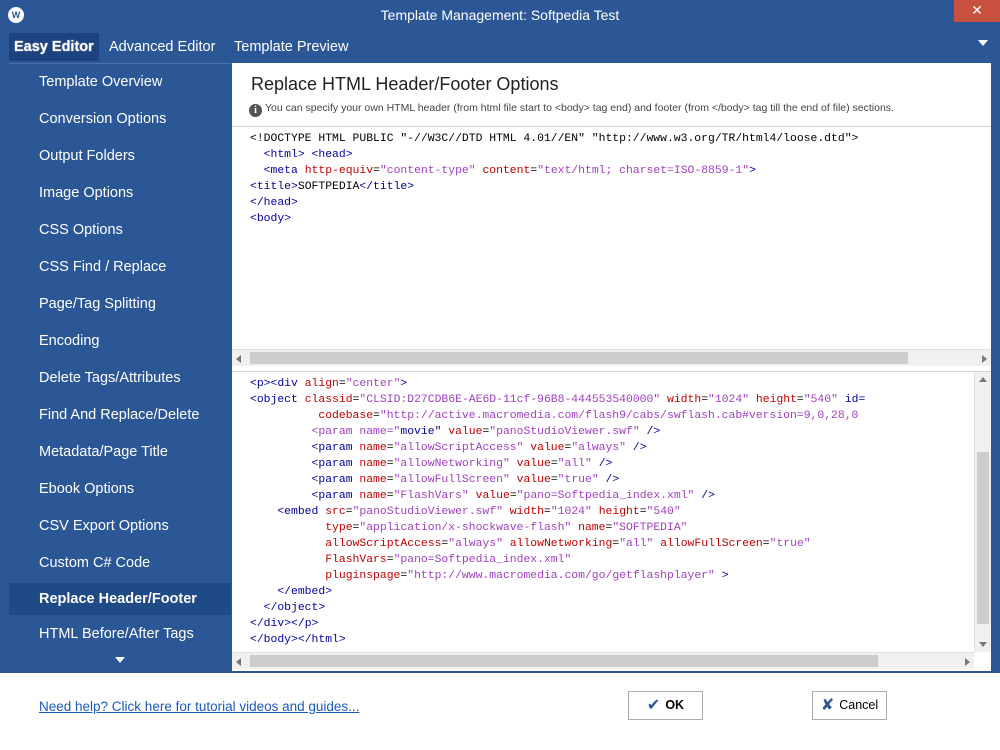  What do you see at coordinates (675, 705) in the screenshot?
I see `ok-label: OK` at bounding box center [675, 705].